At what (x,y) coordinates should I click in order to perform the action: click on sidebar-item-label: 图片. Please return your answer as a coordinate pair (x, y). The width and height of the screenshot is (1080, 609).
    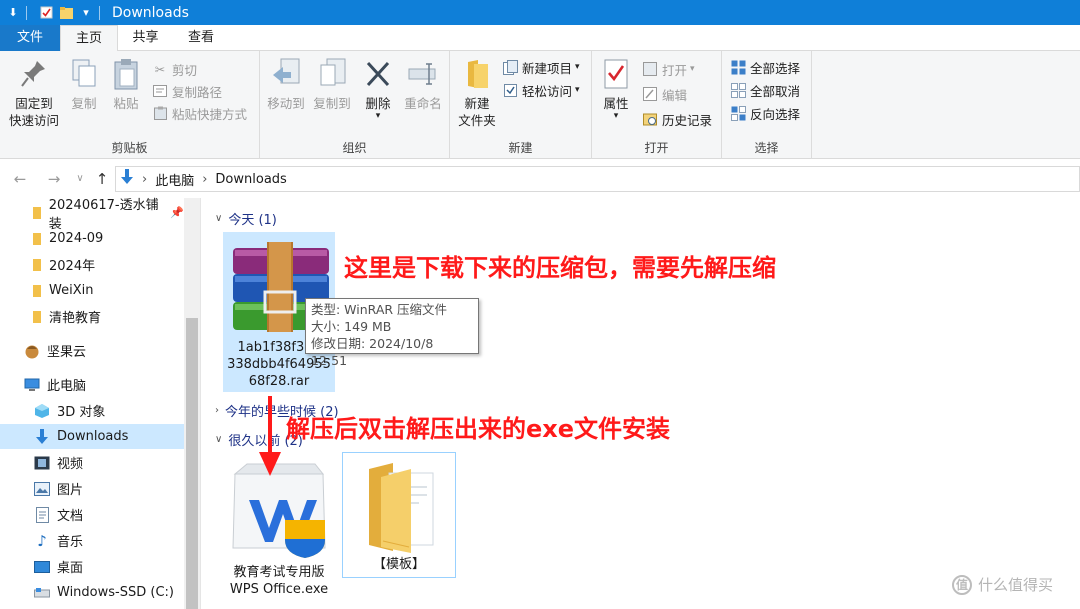
    Looking at the image, I should click on (70, 490).